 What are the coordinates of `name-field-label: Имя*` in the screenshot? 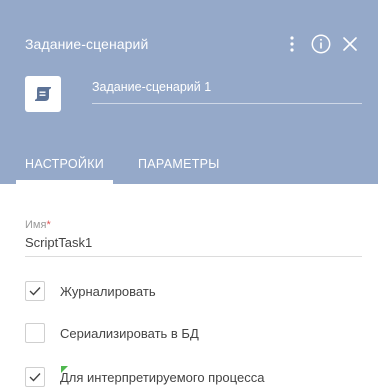 It's located at (38, 225).